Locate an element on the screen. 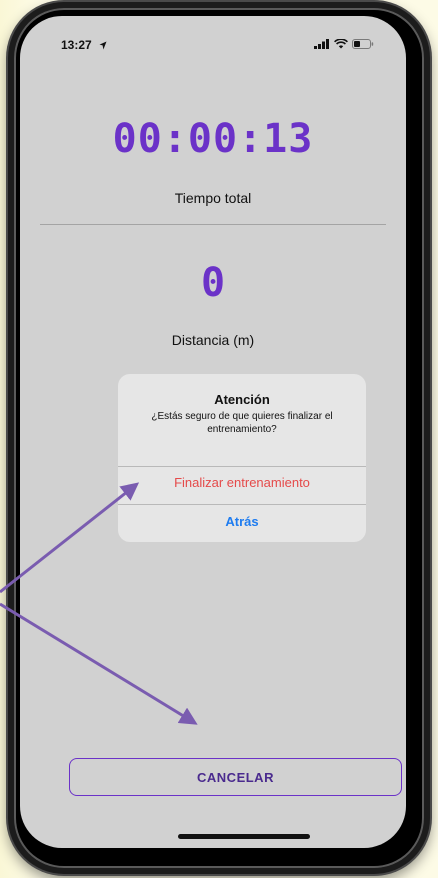 This screenshot has height=878, width=438. signal-bars-icon is located at coordinates (321, 44).